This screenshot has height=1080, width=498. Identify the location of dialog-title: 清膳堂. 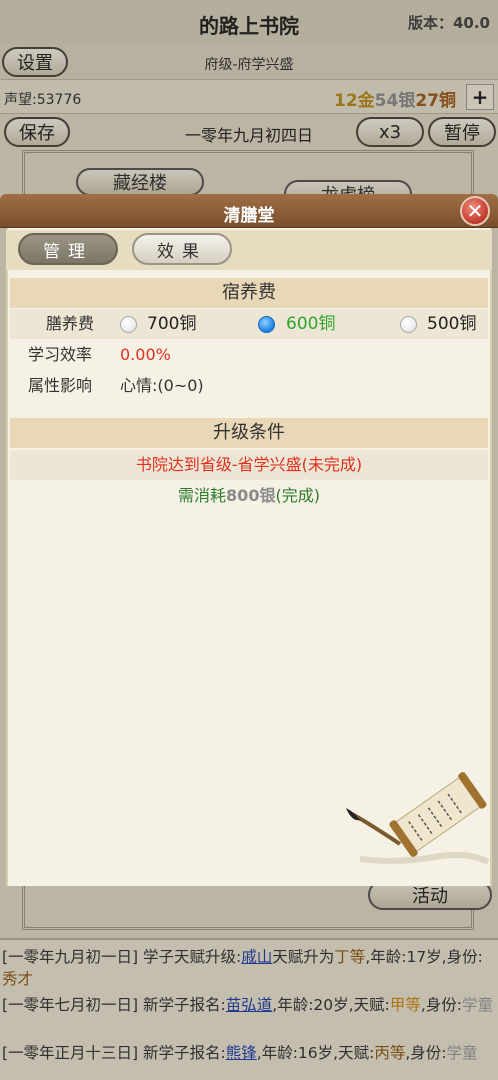
(249, 216).